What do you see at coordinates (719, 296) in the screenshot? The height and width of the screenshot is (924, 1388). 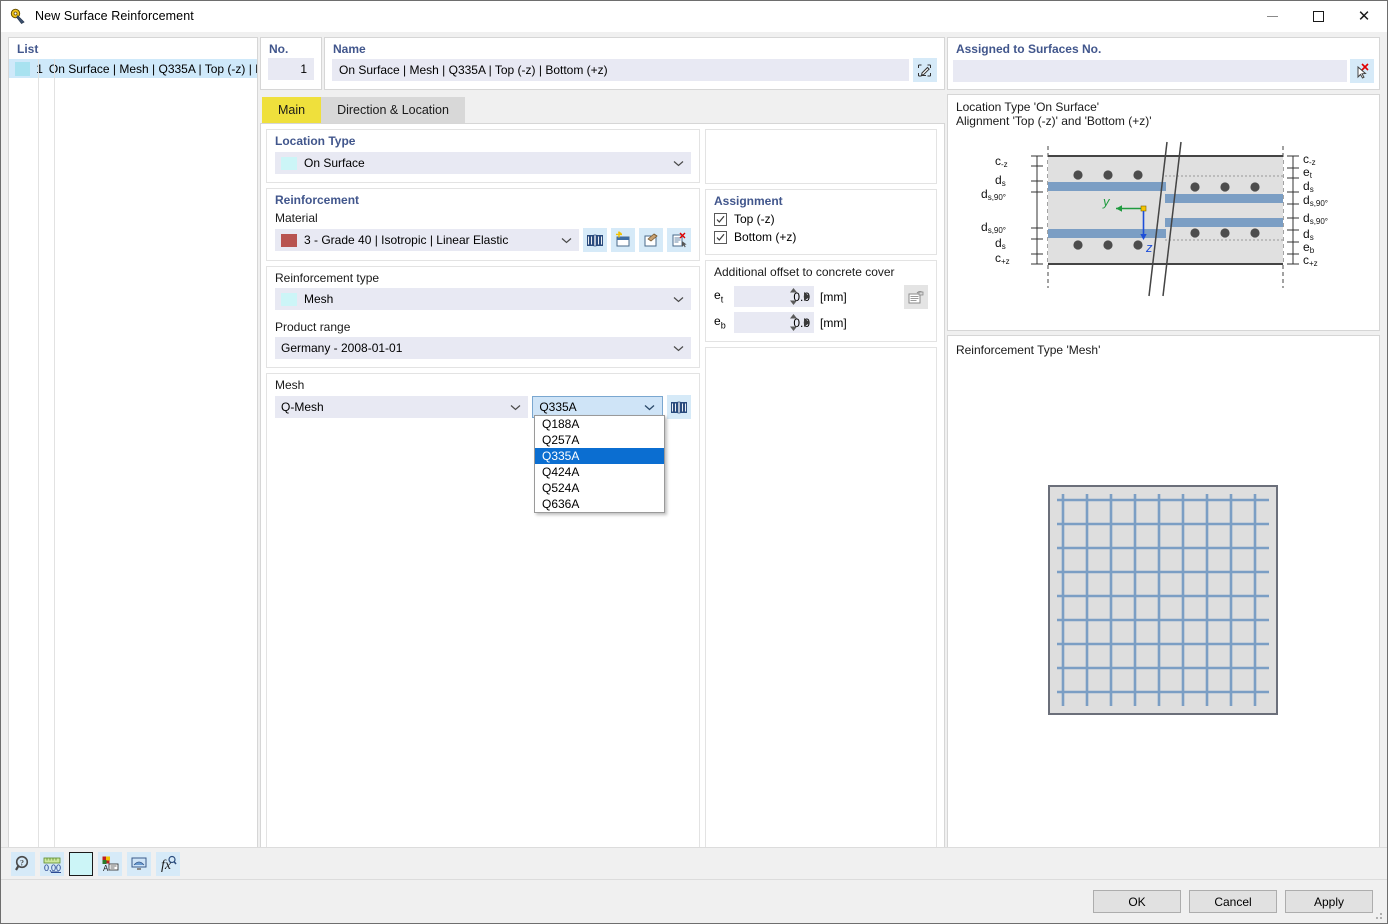 I see `offset-et-label: et` at bounding box center [719, 296].